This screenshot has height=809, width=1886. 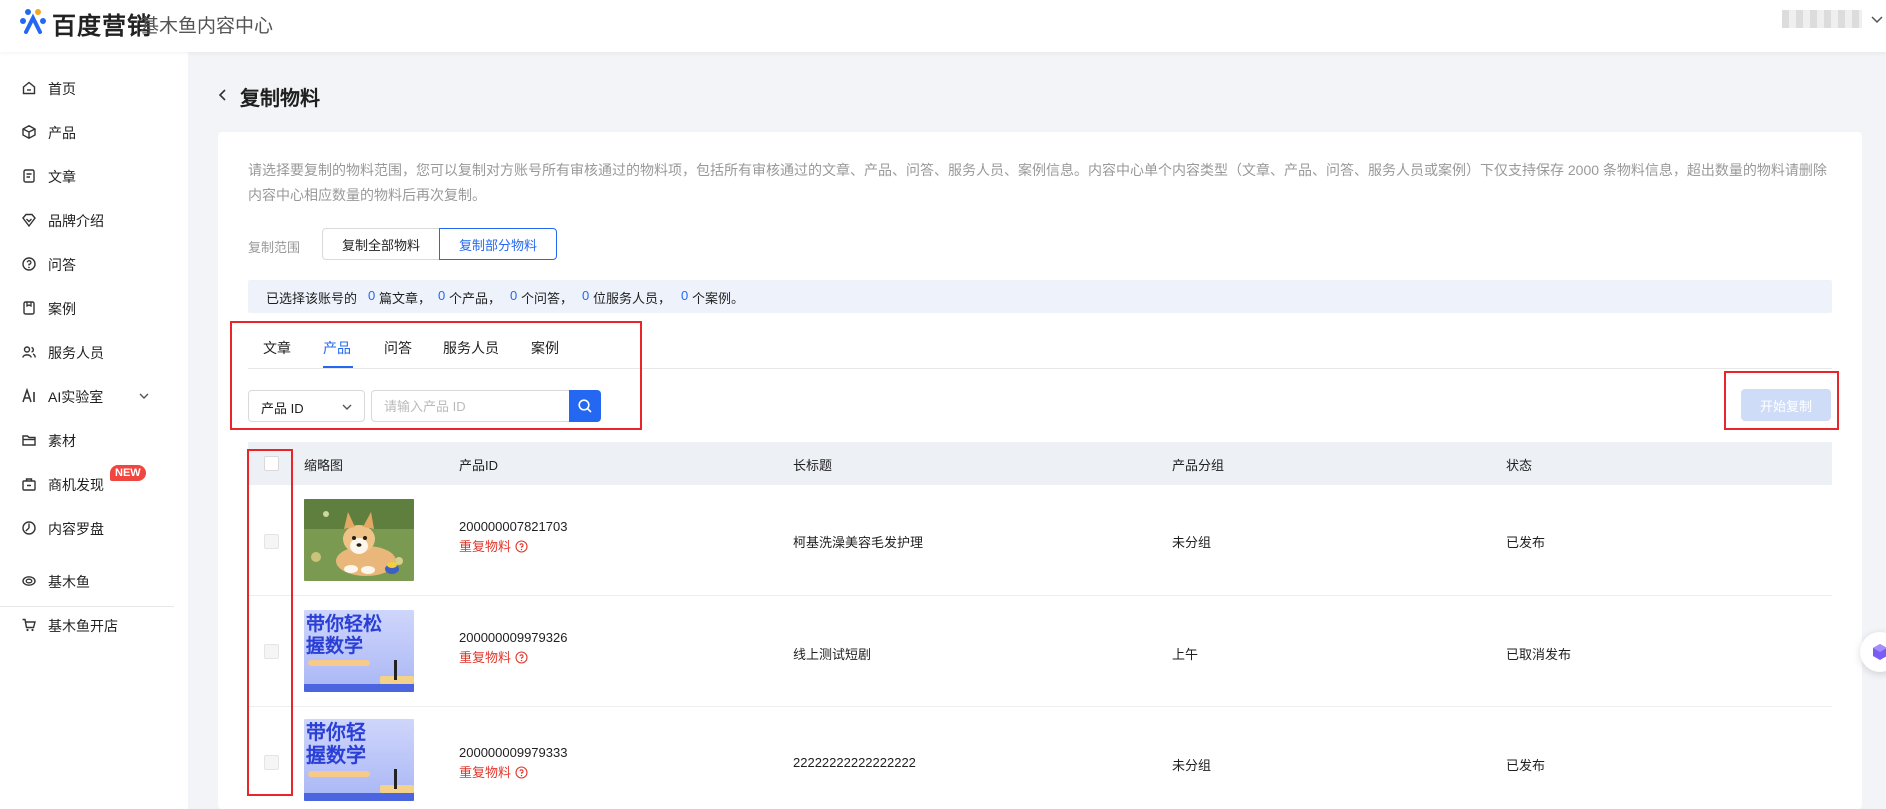 I want to click on baidu-marketing-logo-icon, so click(x=33, y=21).